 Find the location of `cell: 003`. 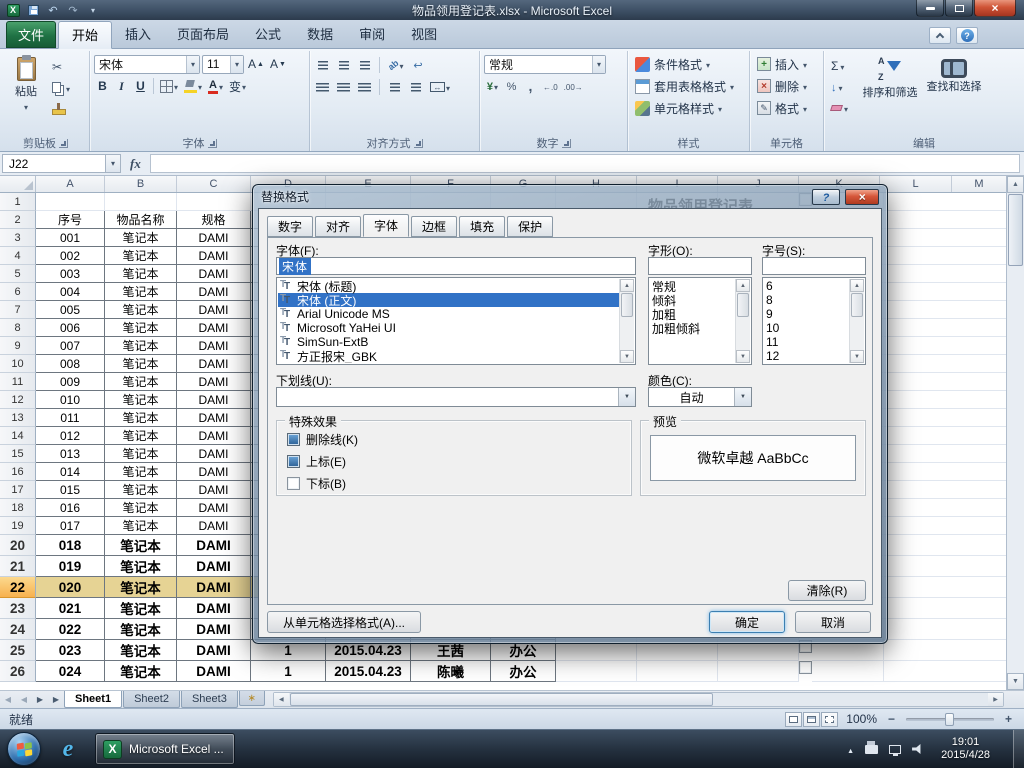

cell: 003 is located at coordinates (70, 274).